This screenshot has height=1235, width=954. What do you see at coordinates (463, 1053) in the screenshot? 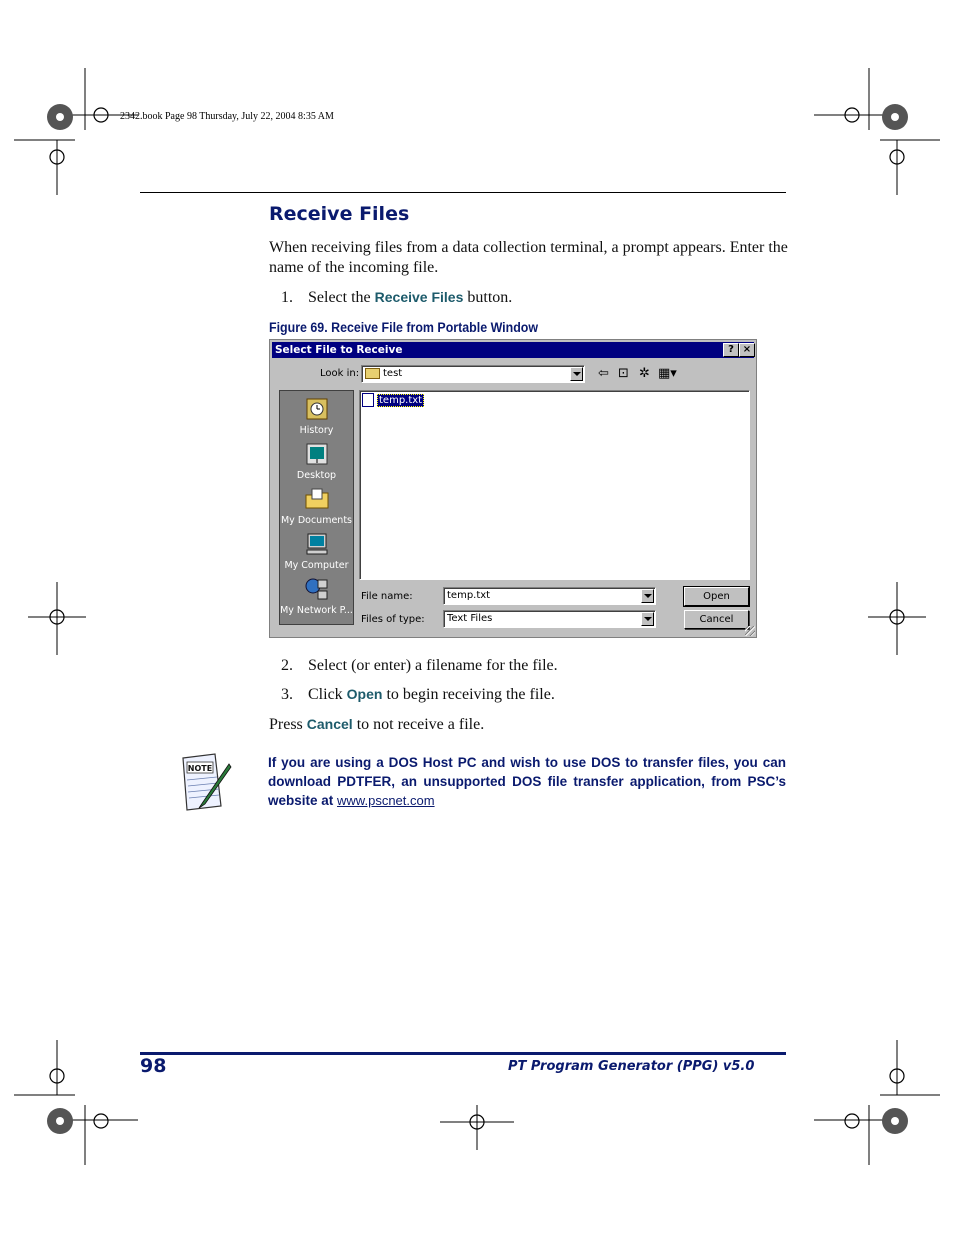
I see `footer-rule` at bounding box center [463, 1053].